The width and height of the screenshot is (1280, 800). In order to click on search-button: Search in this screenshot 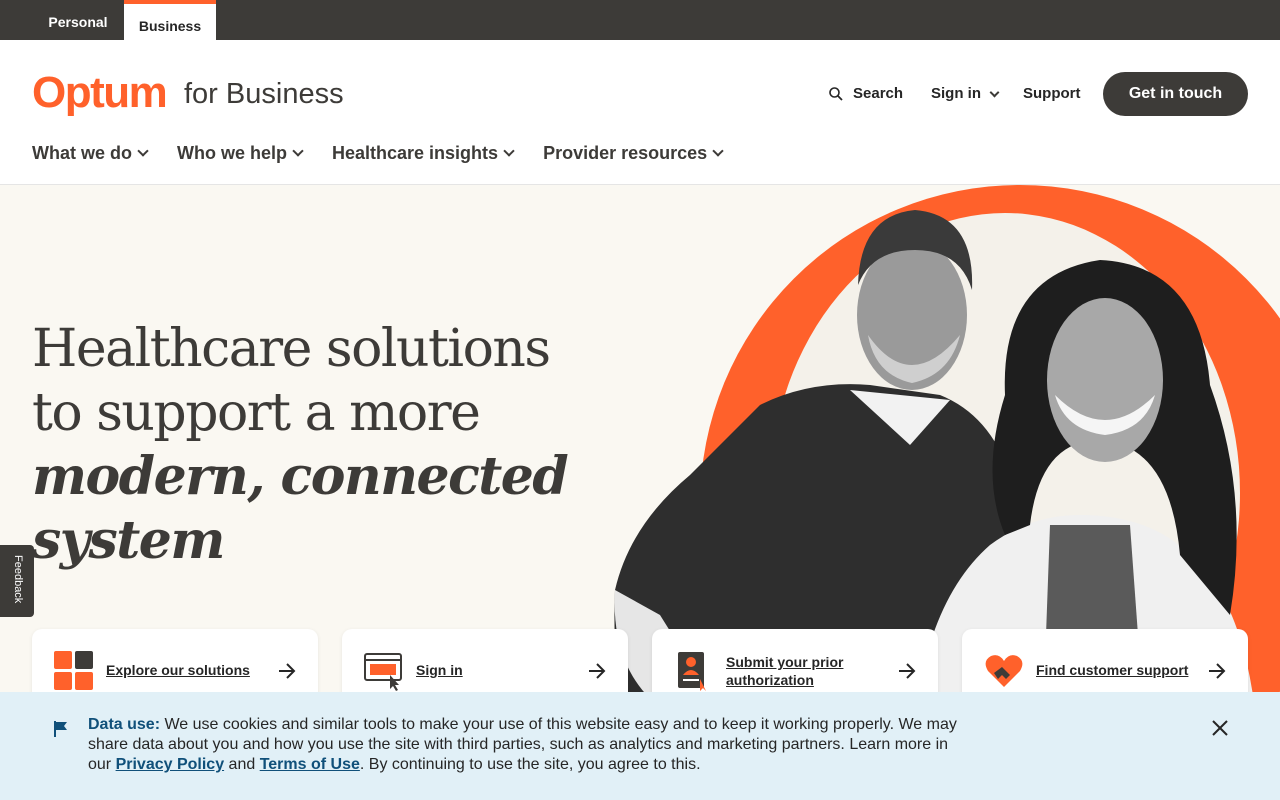, I will do `click(865, 94)`.